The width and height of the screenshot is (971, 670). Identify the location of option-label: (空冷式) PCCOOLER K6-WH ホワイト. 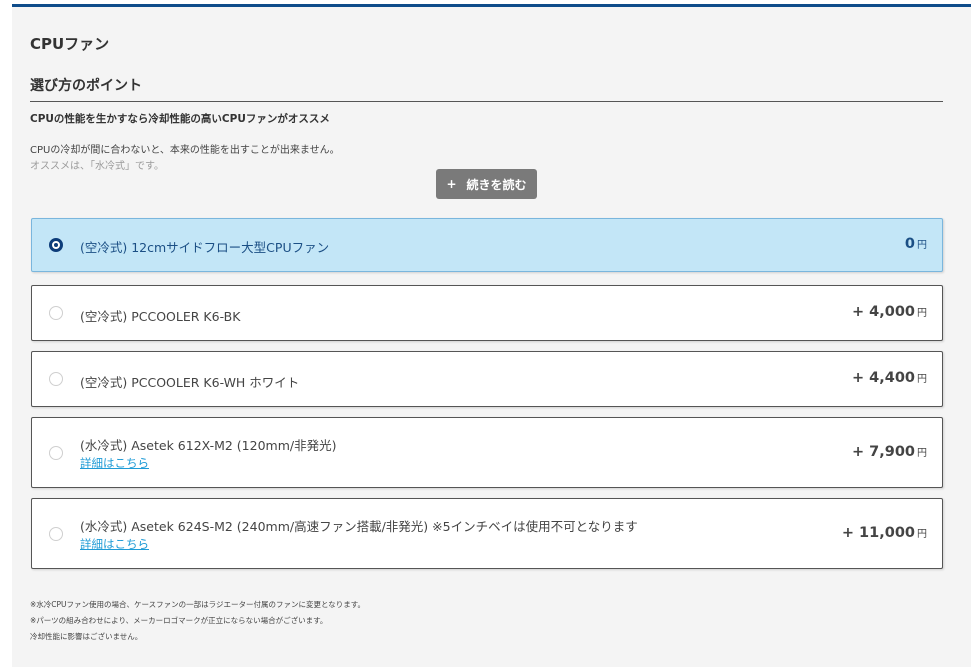
(190, 382).